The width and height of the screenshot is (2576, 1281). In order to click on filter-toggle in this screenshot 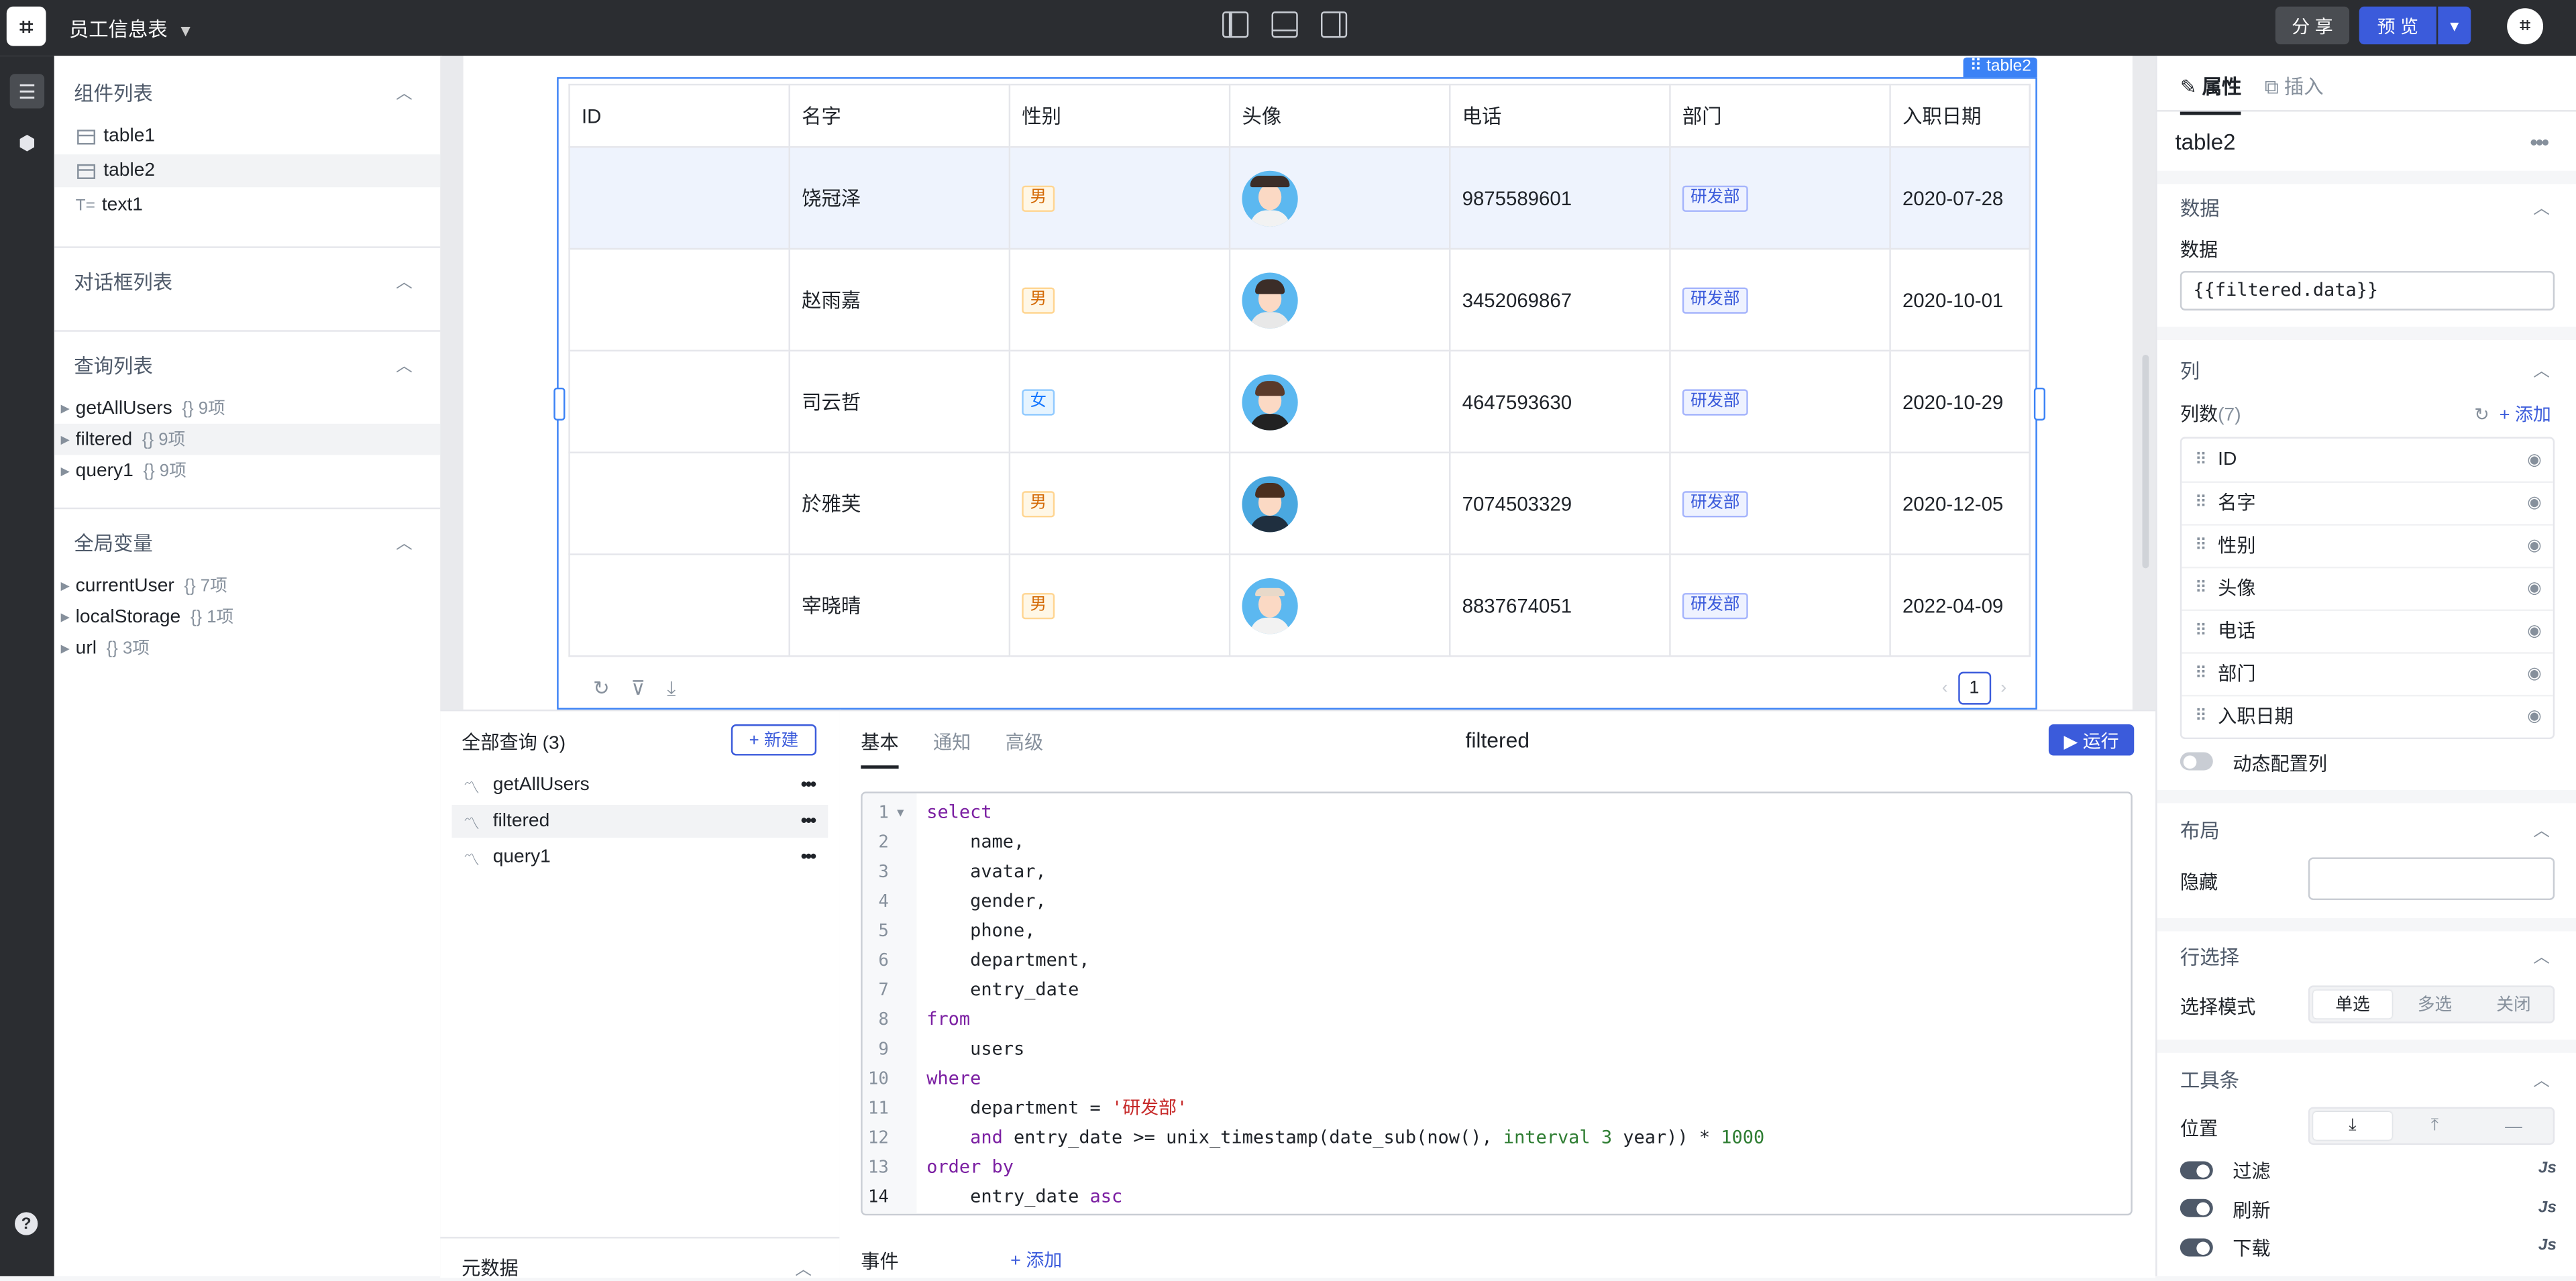, I will do `click(2196, 1170)`.